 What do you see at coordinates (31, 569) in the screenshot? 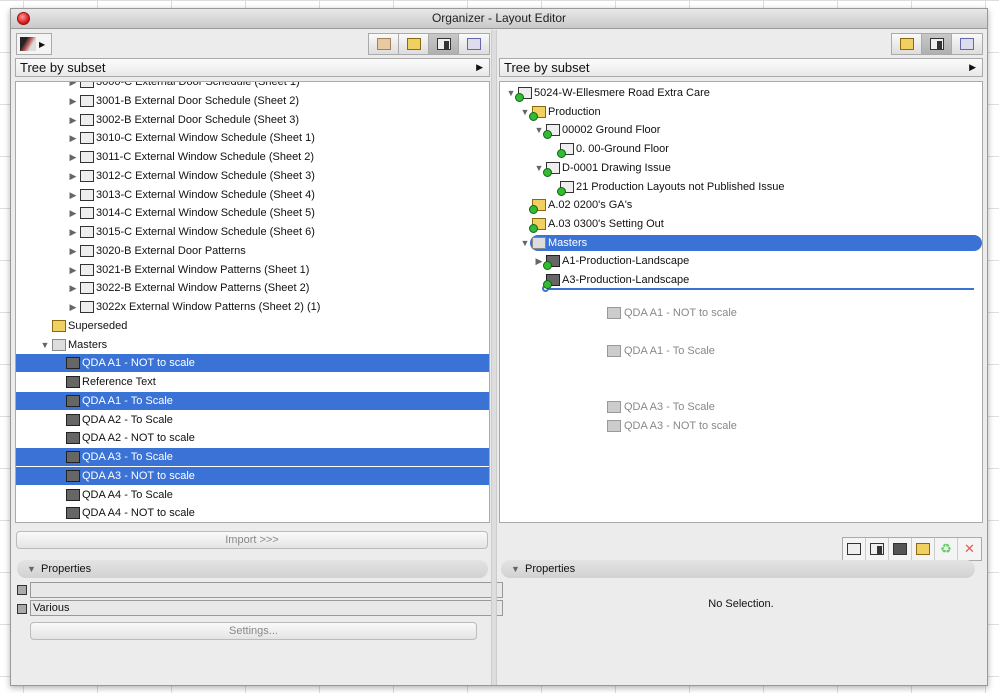
I see `disclosure-triangle-icon: ▼` at bounding box center [31, 569].